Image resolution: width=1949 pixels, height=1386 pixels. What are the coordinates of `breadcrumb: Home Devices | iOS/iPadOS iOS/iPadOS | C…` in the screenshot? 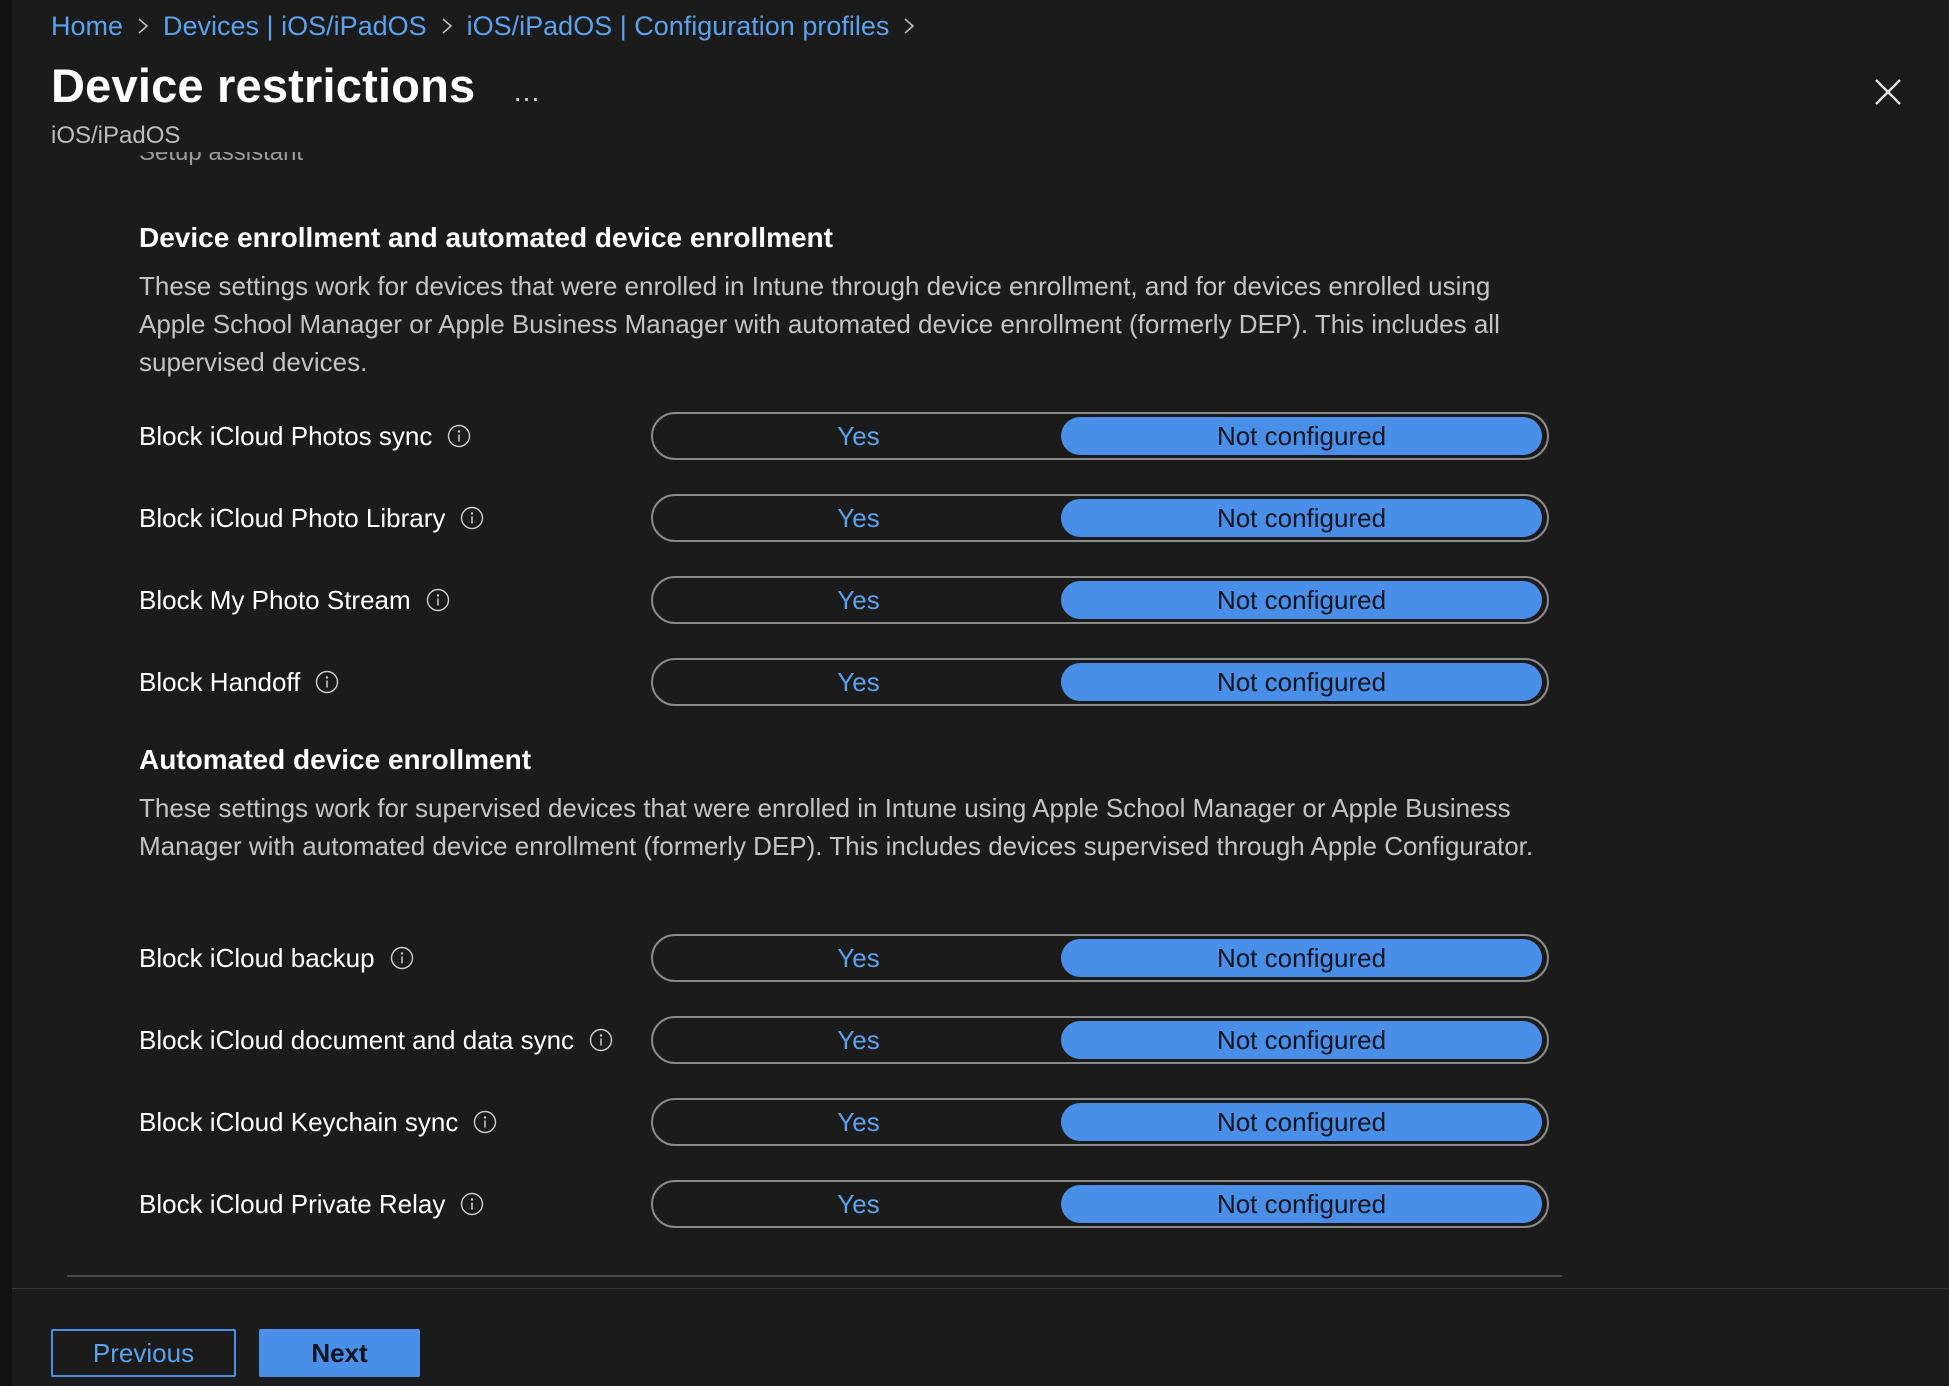 It's located at (490, 26).